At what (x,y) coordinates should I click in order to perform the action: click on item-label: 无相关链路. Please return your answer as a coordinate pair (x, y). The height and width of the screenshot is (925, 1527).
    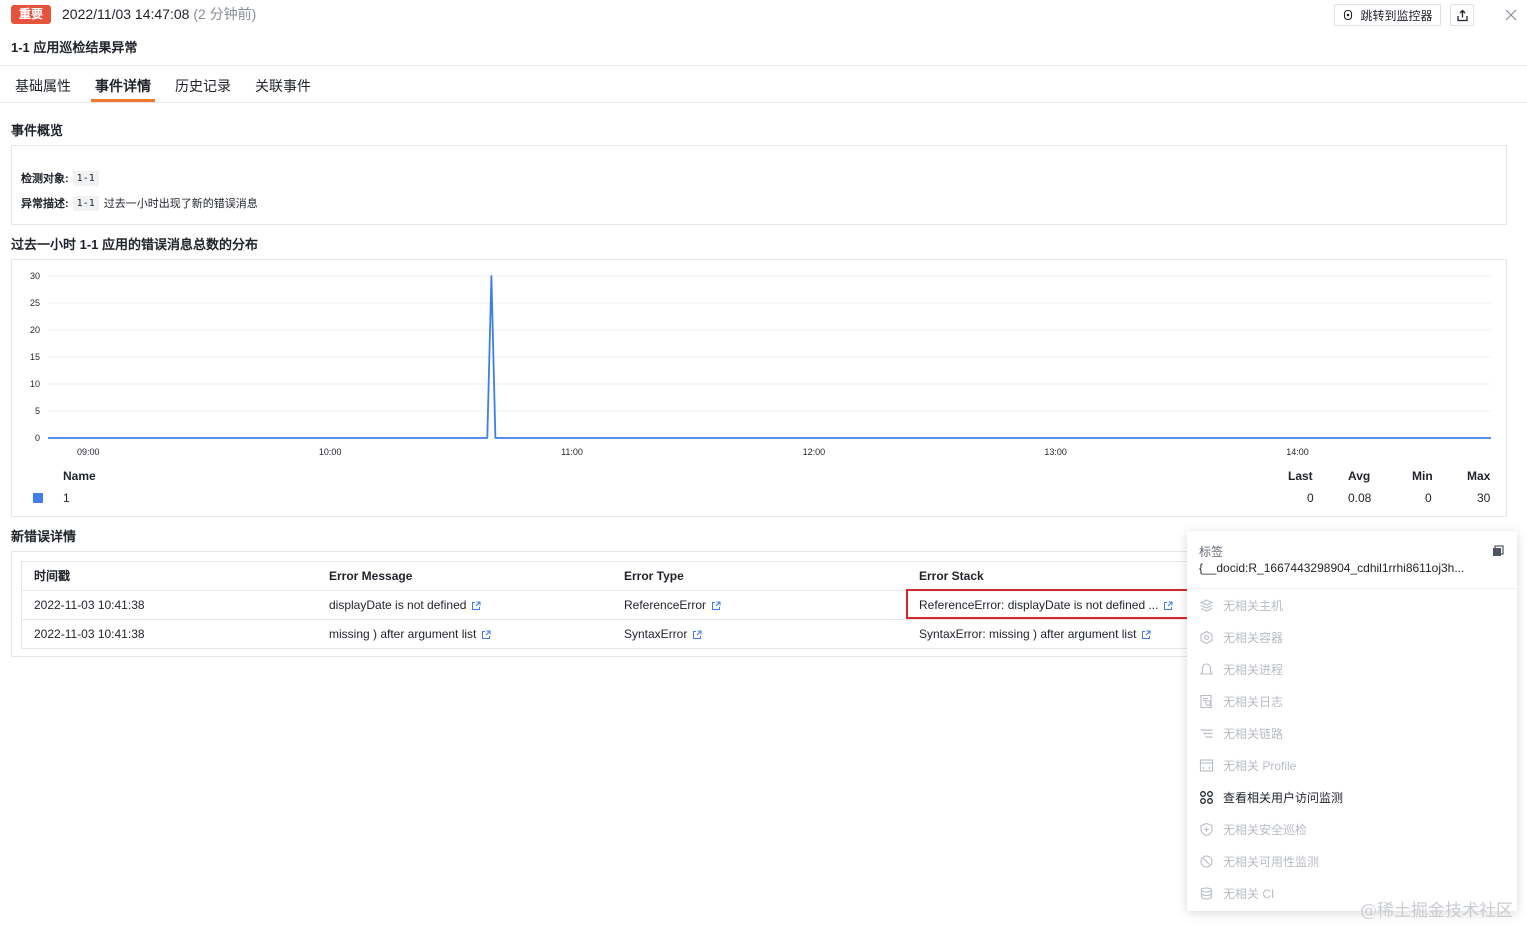
    Looking at the image, I should click on (1253, 734).